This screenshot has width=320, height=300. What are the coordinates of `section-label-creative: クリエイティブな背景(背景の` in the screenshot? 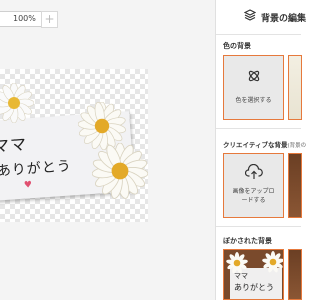 It's located at (265, 145).